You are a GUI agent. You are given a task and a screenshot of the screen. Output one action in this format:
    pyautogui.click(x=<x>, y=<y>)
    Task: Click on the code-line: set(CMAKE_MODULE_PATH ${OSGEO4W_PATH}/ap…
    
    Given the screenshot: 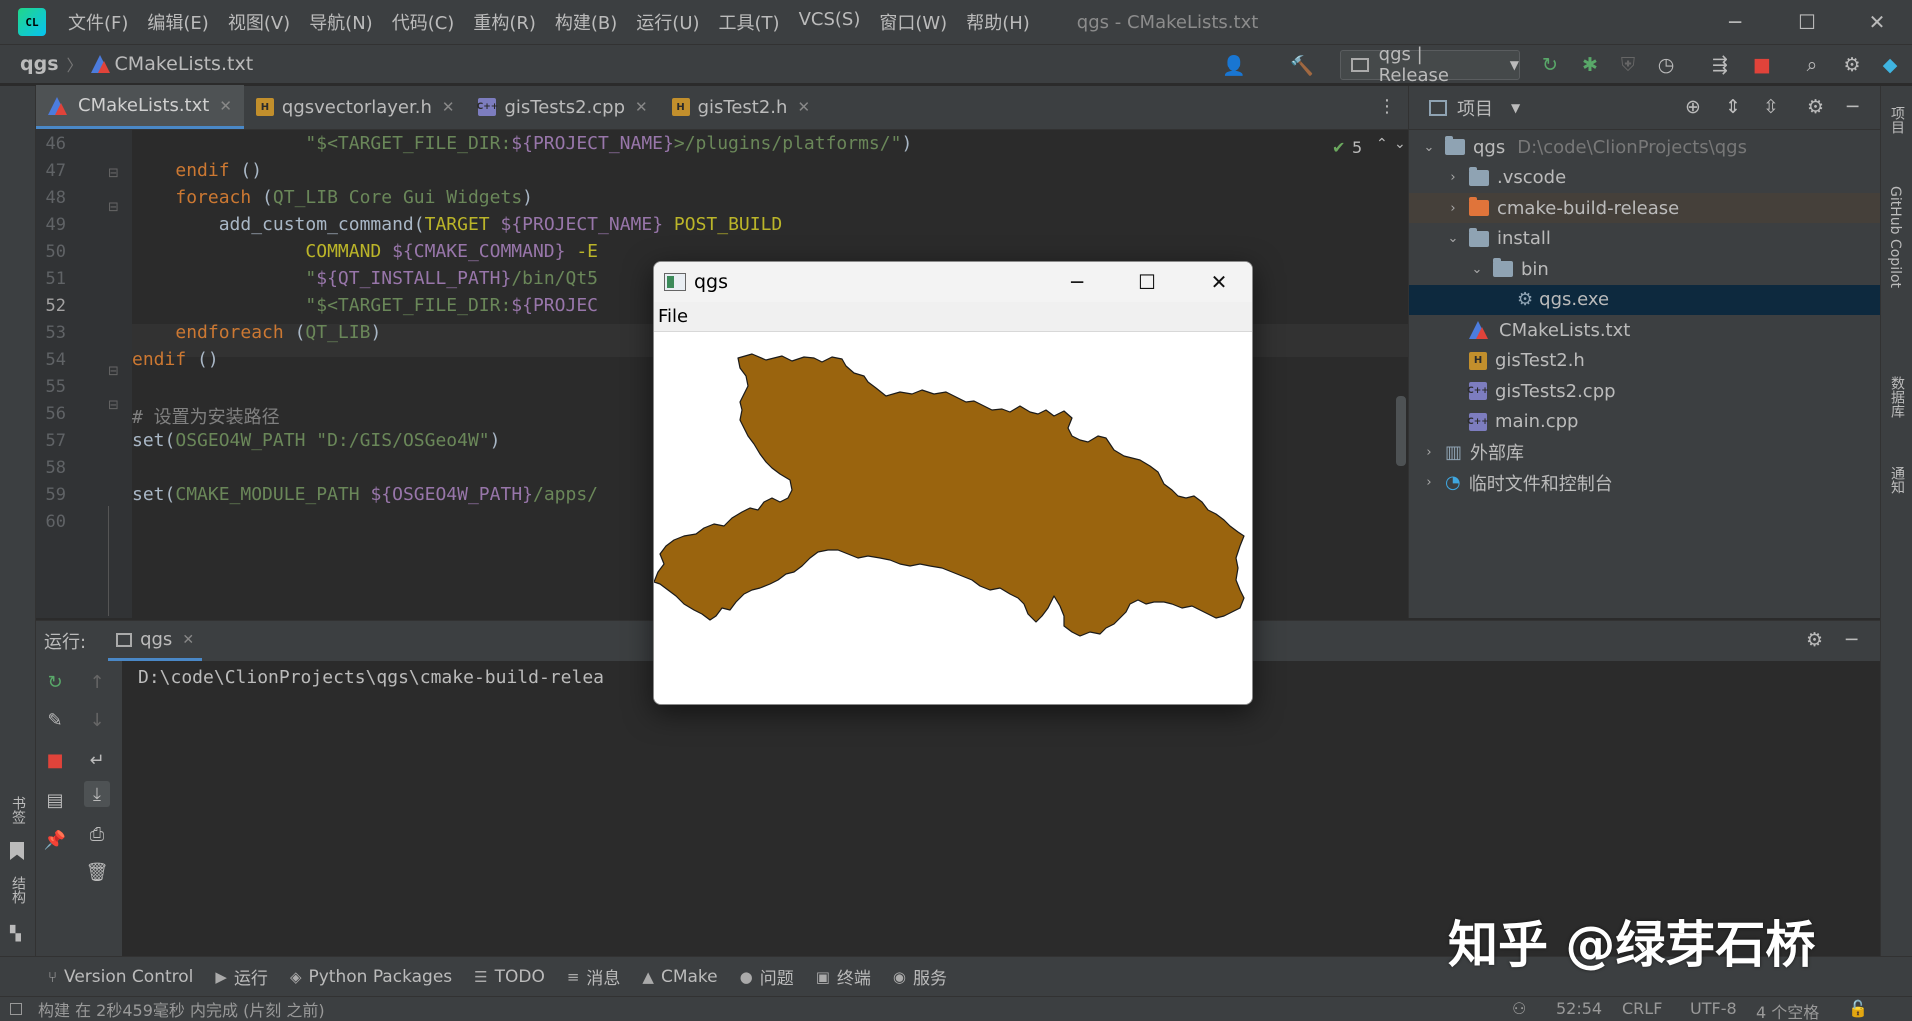 What is the action you would take?
    pyautogui.click(x=365, y=494)
    